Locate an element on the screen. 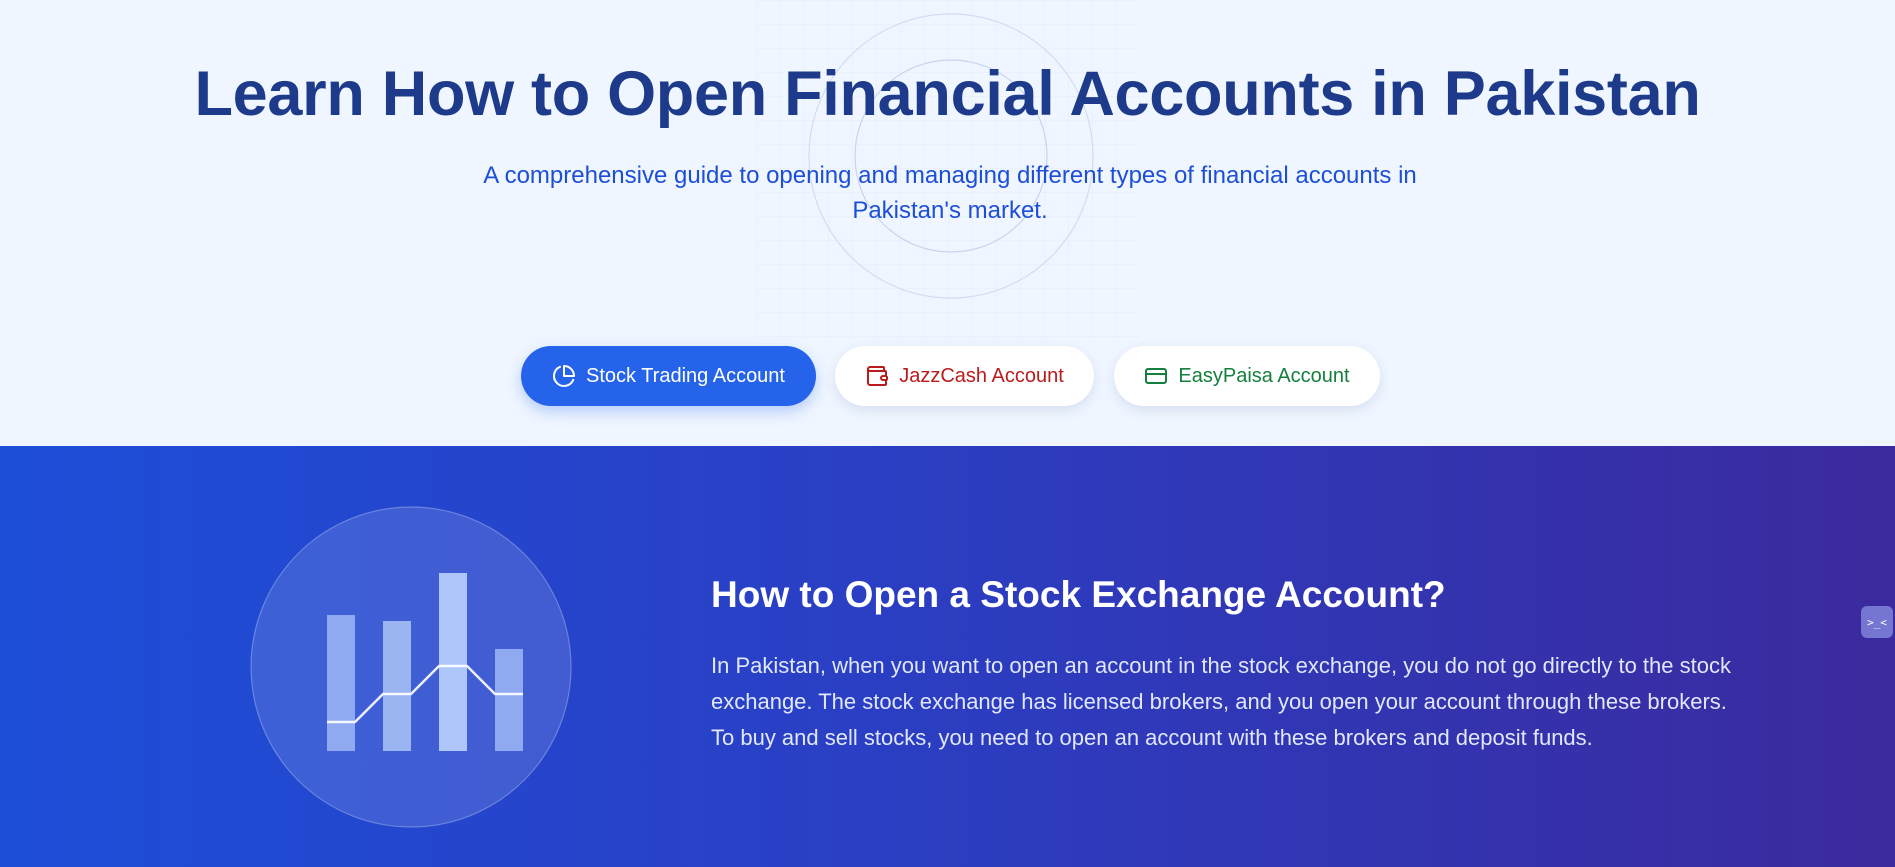 The height and width of the screenshot is (867, 1895). stock-chart-icon is located at coordinates (411, 667).